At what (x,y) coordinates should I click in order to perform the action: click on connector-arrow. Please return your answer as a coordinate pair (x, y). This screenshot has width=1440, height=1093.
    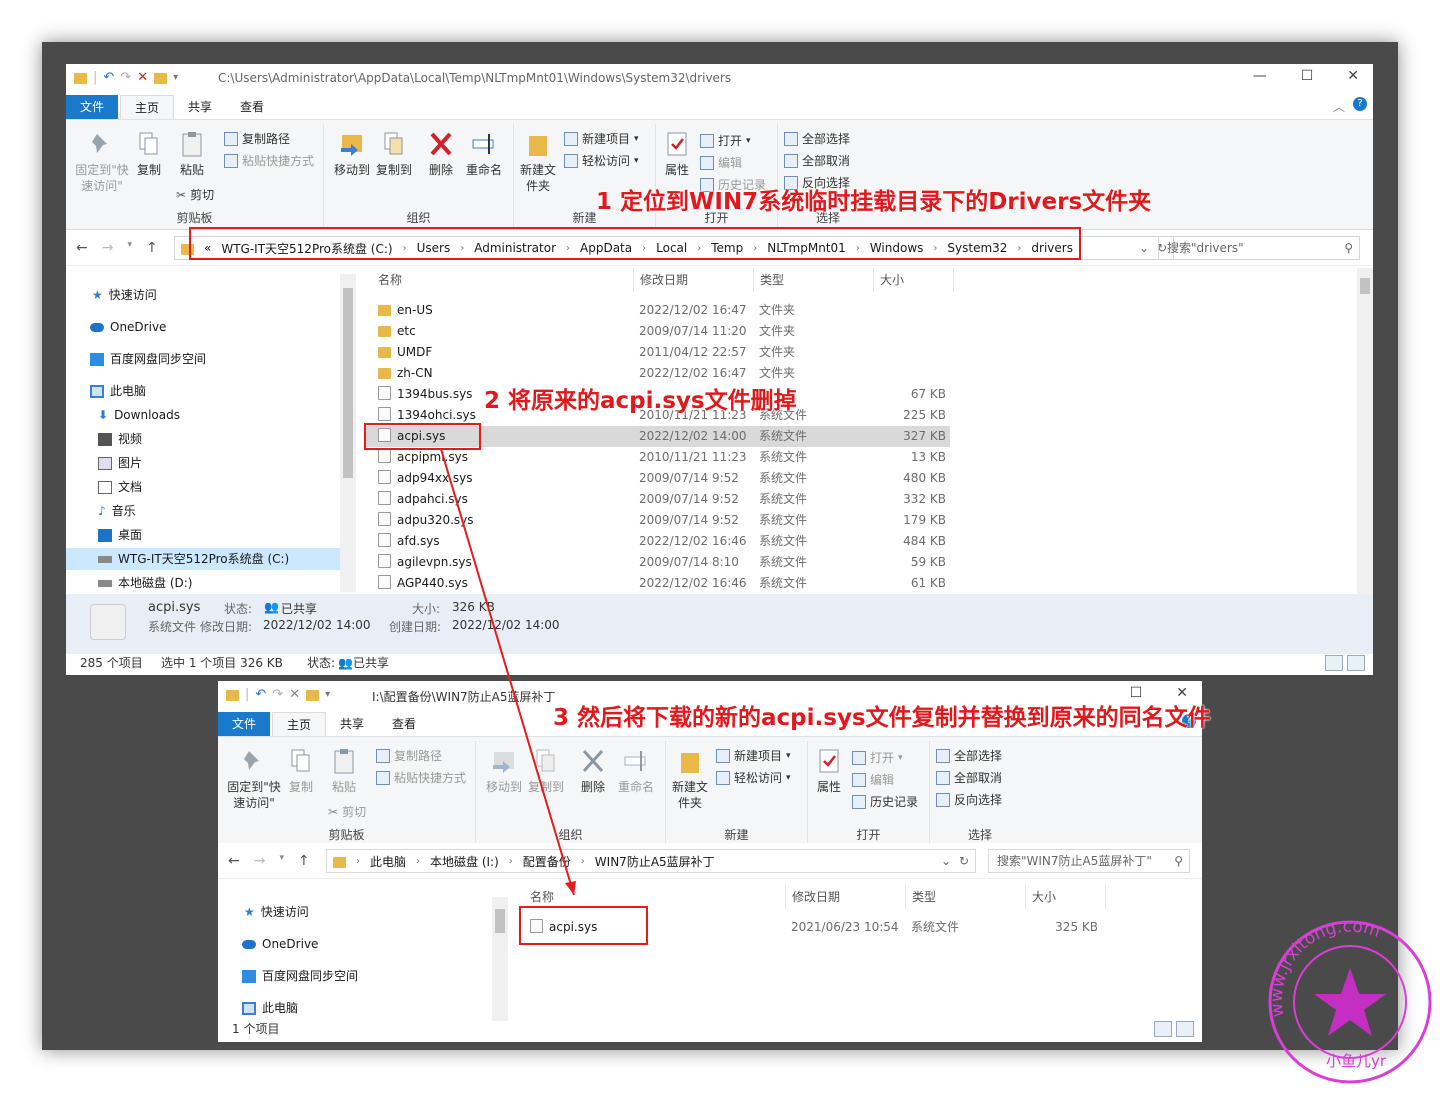
    Looking at the image, I should click on (507, 672).